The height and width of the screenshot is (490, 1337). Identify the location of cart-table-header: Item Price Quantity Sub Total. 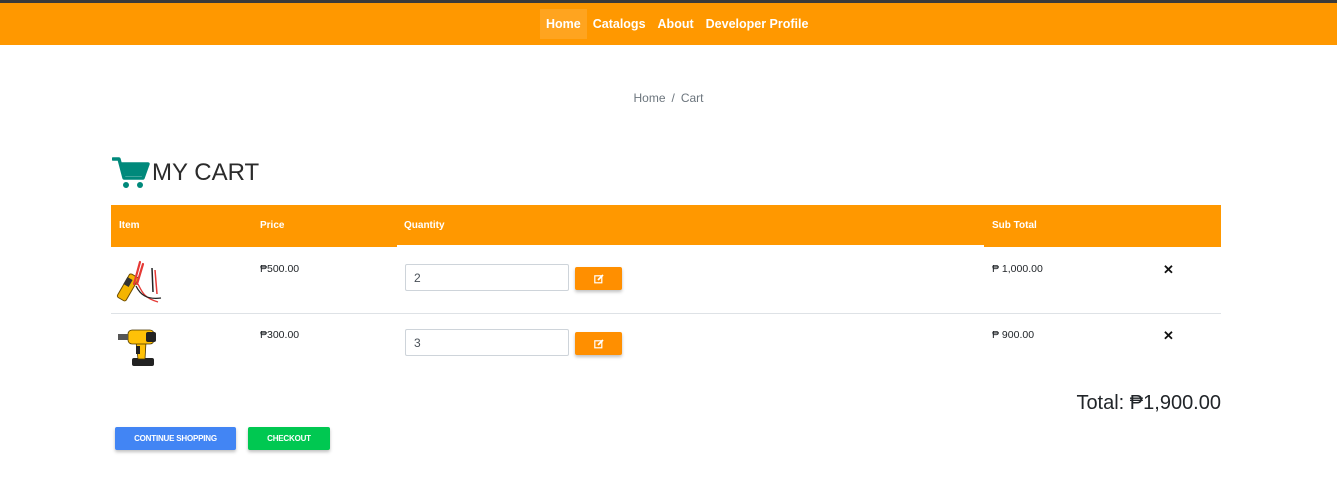
(666, 226).